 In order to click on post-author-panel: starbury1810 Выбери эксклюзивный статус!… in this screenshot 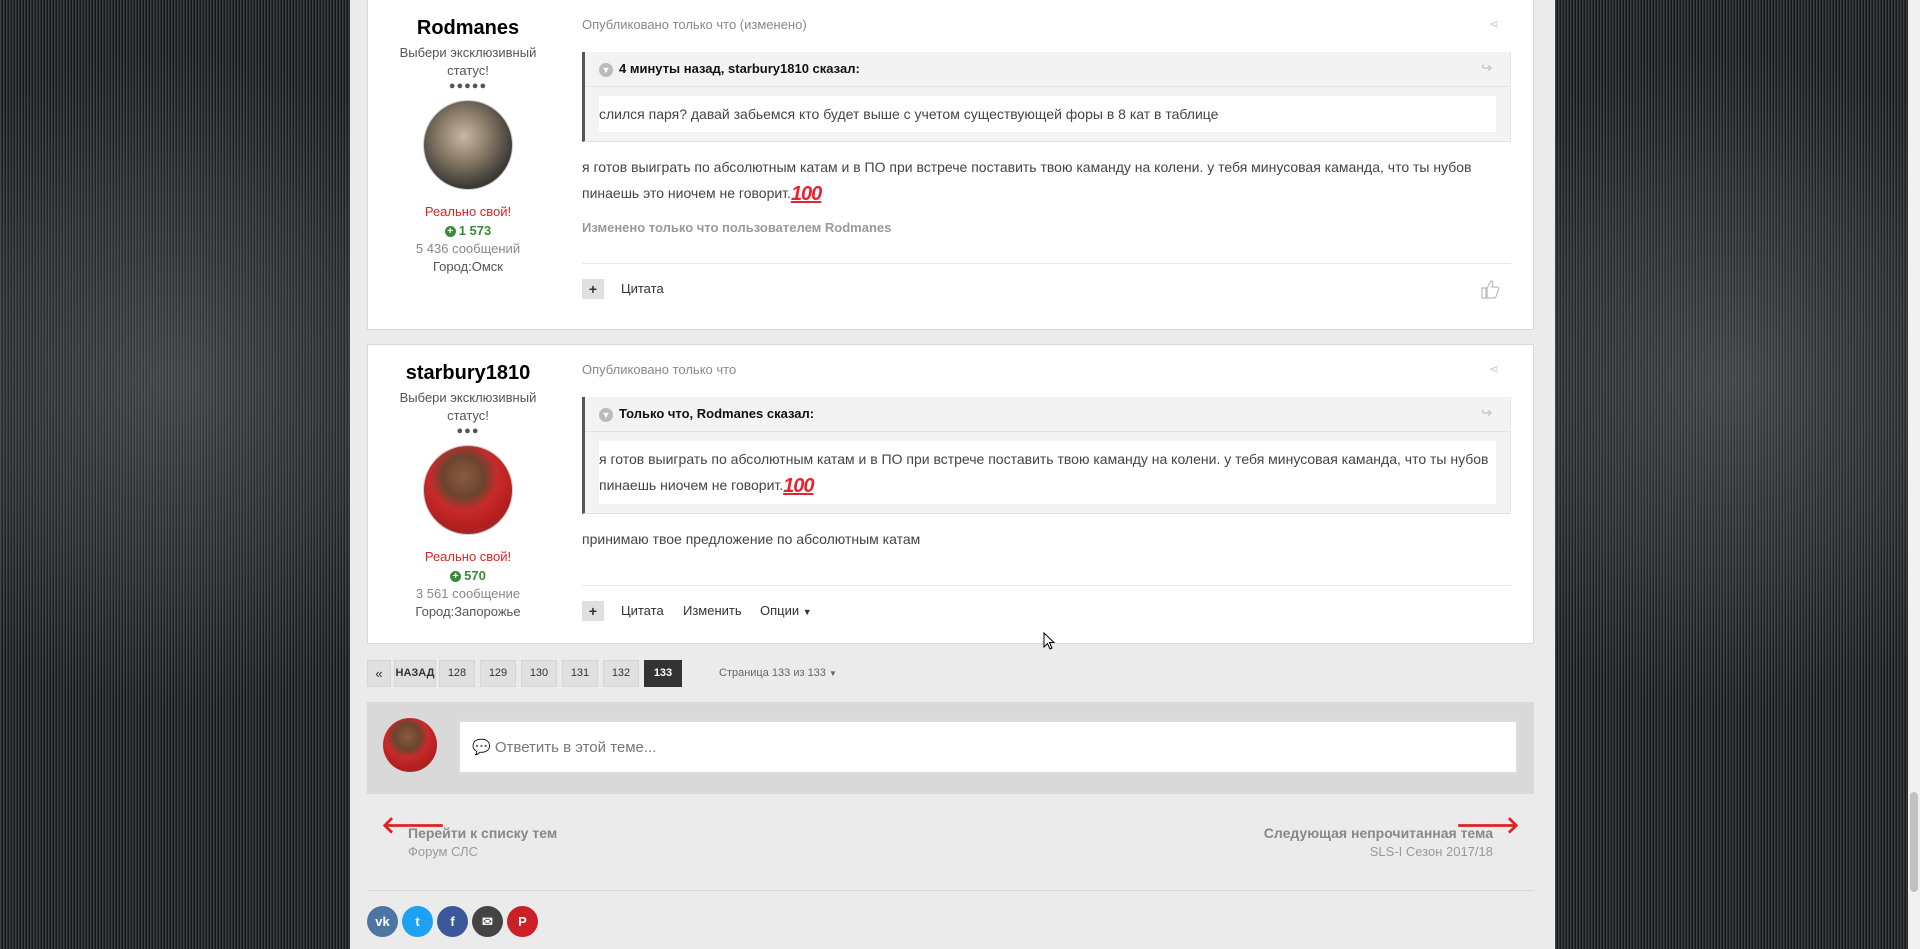, I will do `click(468, 482)`.